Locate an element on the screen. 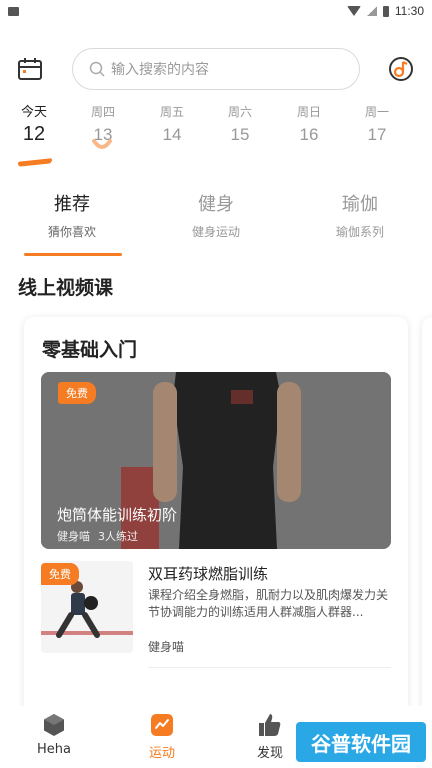 The image size is (432, 768). activity-marker-icon is located at coordinates (102, 144).